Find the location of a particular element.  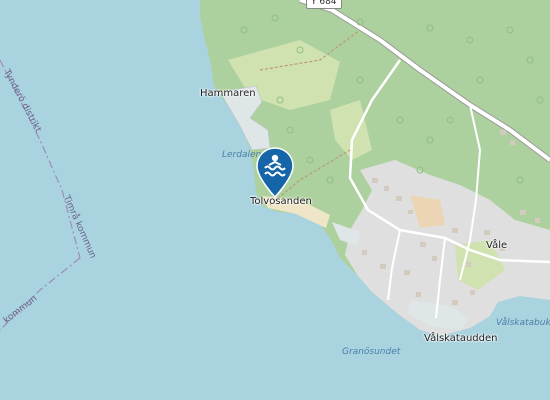

road-shield: Y 684 is located at coordinates (324, 4).